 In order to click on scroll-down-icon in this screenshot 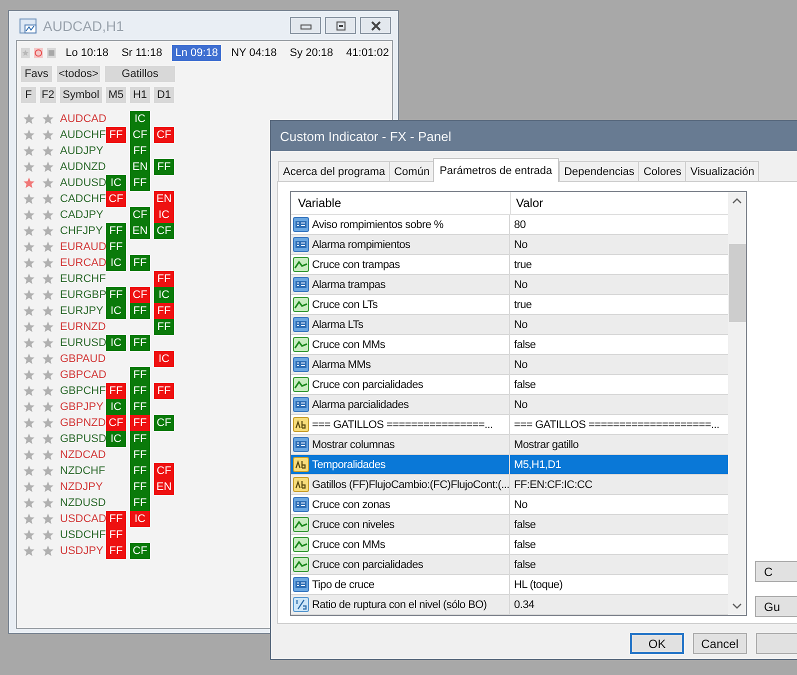, I will do `click(737, 606)`.